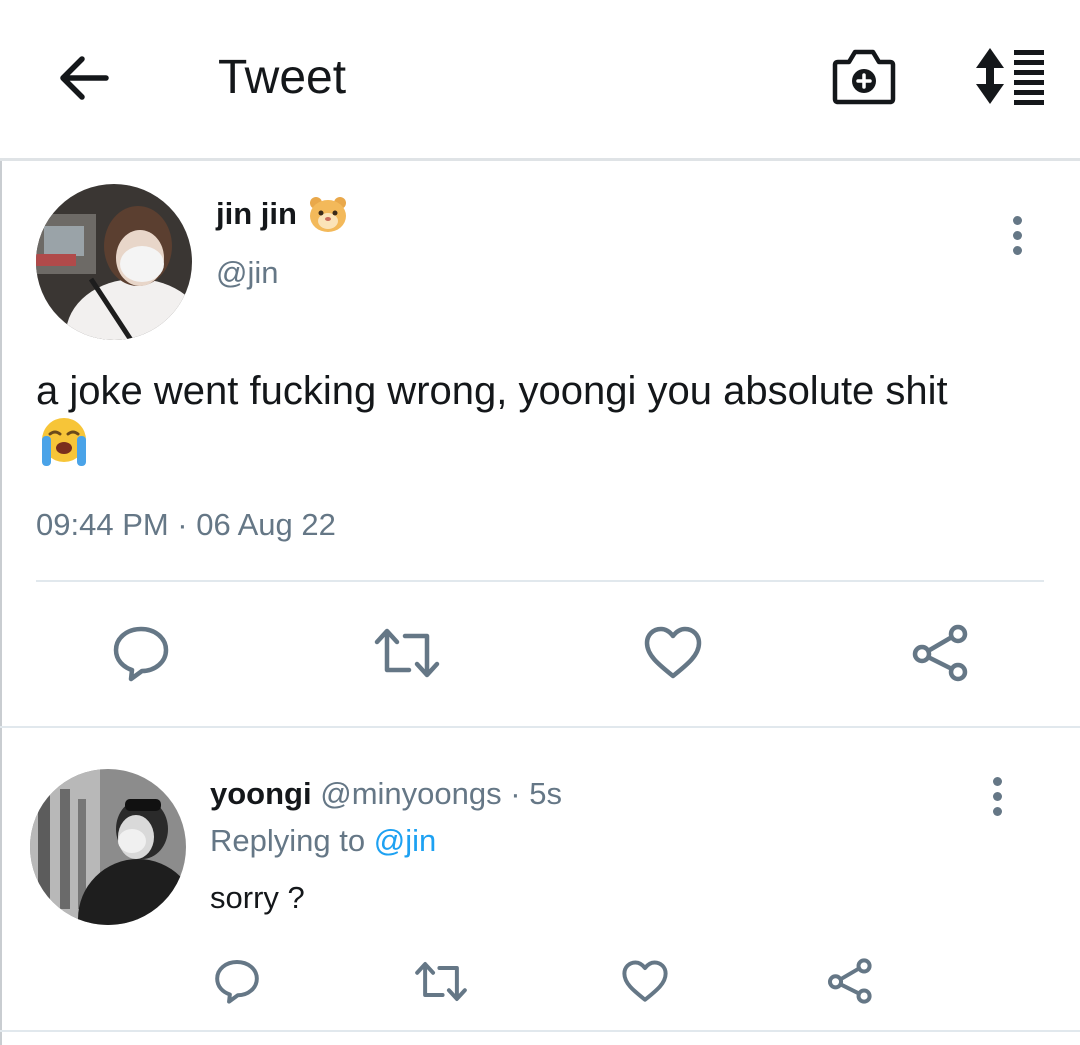 This screenshot has width=1080, height=1045. I want to click on hamster-emoji, so click(328, 214).